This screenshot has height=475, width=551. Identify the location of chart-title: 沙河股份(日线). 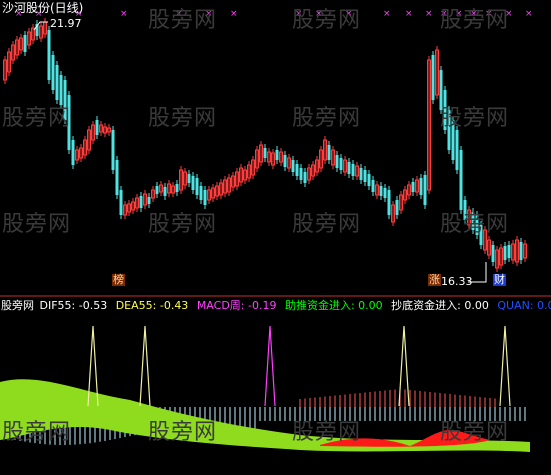
(43, 8).